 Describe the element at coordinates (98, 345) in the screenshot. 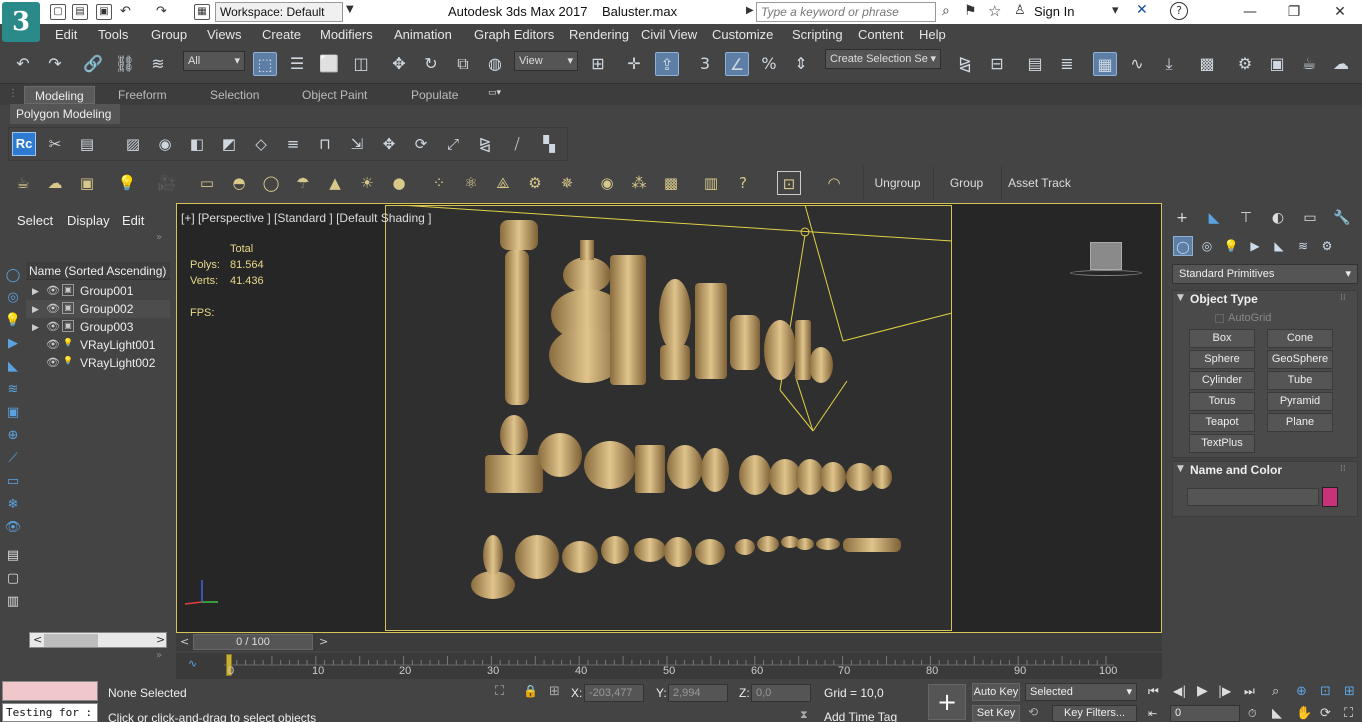

I see `scene-row-vraylight001: 👁 💡 VRayLight001` at that location.